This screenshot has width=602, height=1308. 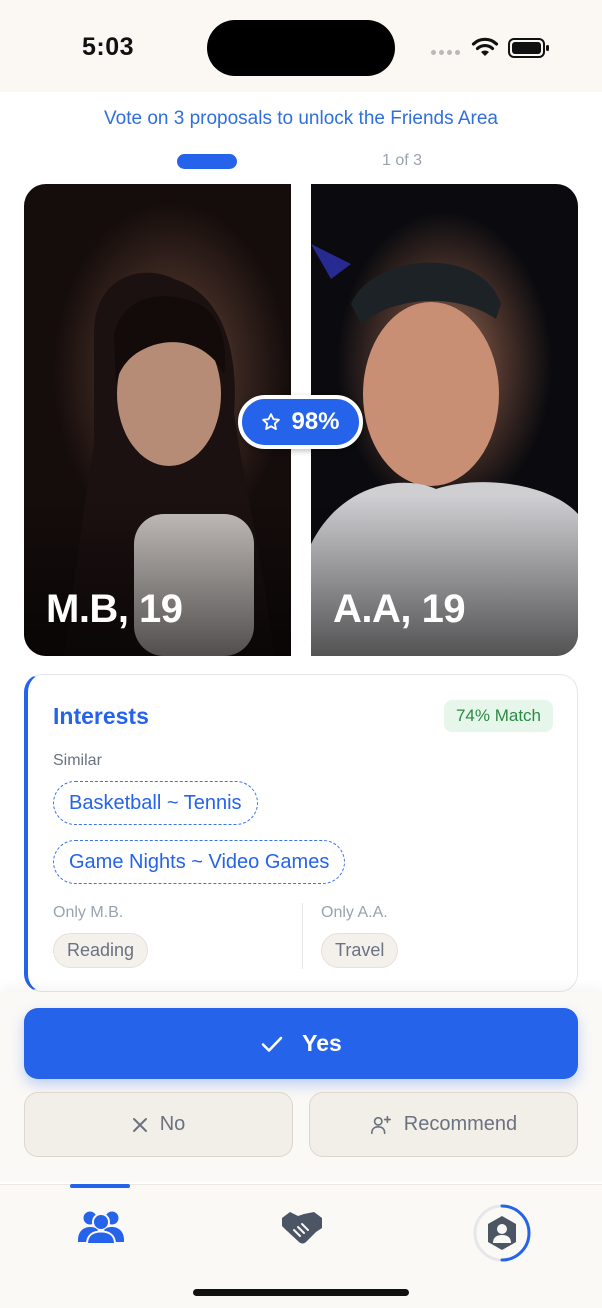 I want to click on column-divider, so click(x=302, y=936).